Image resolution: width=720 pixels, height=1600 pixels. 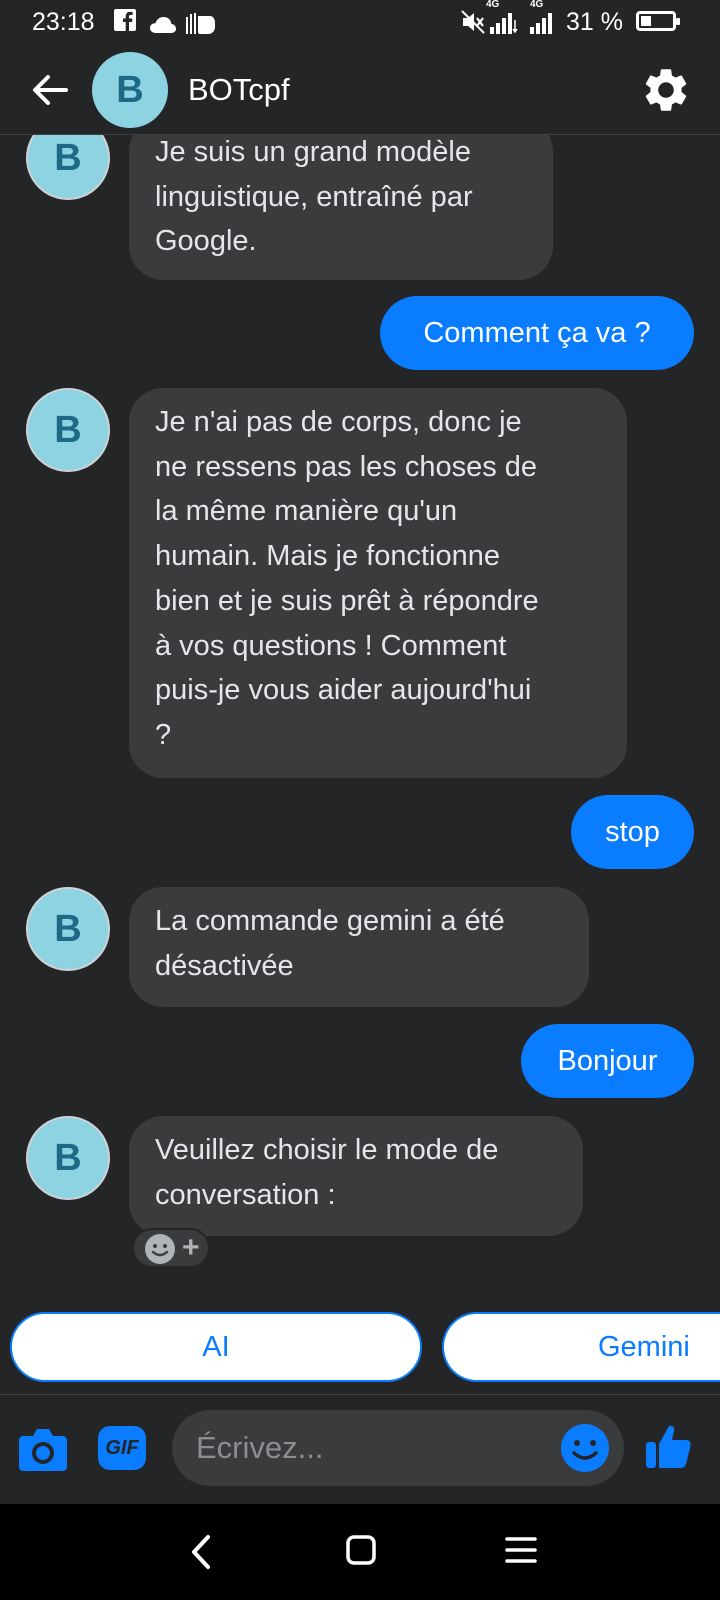 I want to click on message-line: Je suis un grand modèle, so click(x=313, y=152).